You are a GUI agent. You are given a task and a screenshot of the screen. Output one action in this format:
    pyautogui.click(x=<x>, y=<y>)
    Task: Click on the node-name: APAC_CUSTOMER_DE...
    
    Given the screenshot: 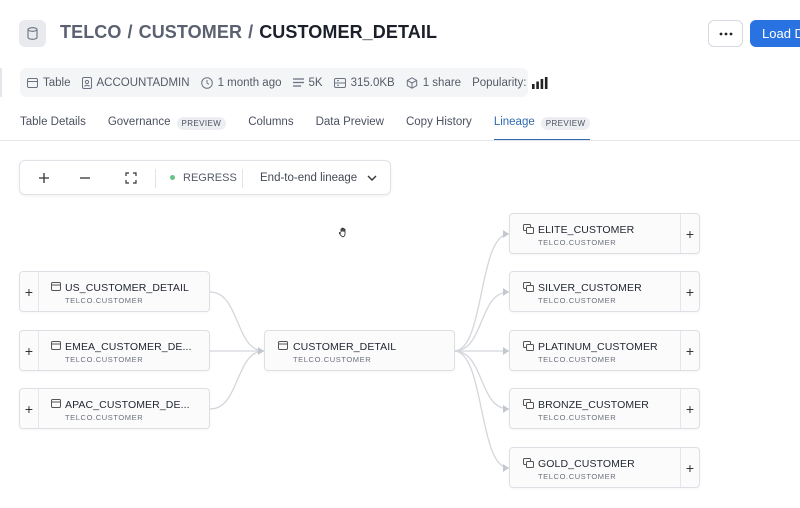 What is the action you would take?
    pyautogui.click(x=127, y=405)
    